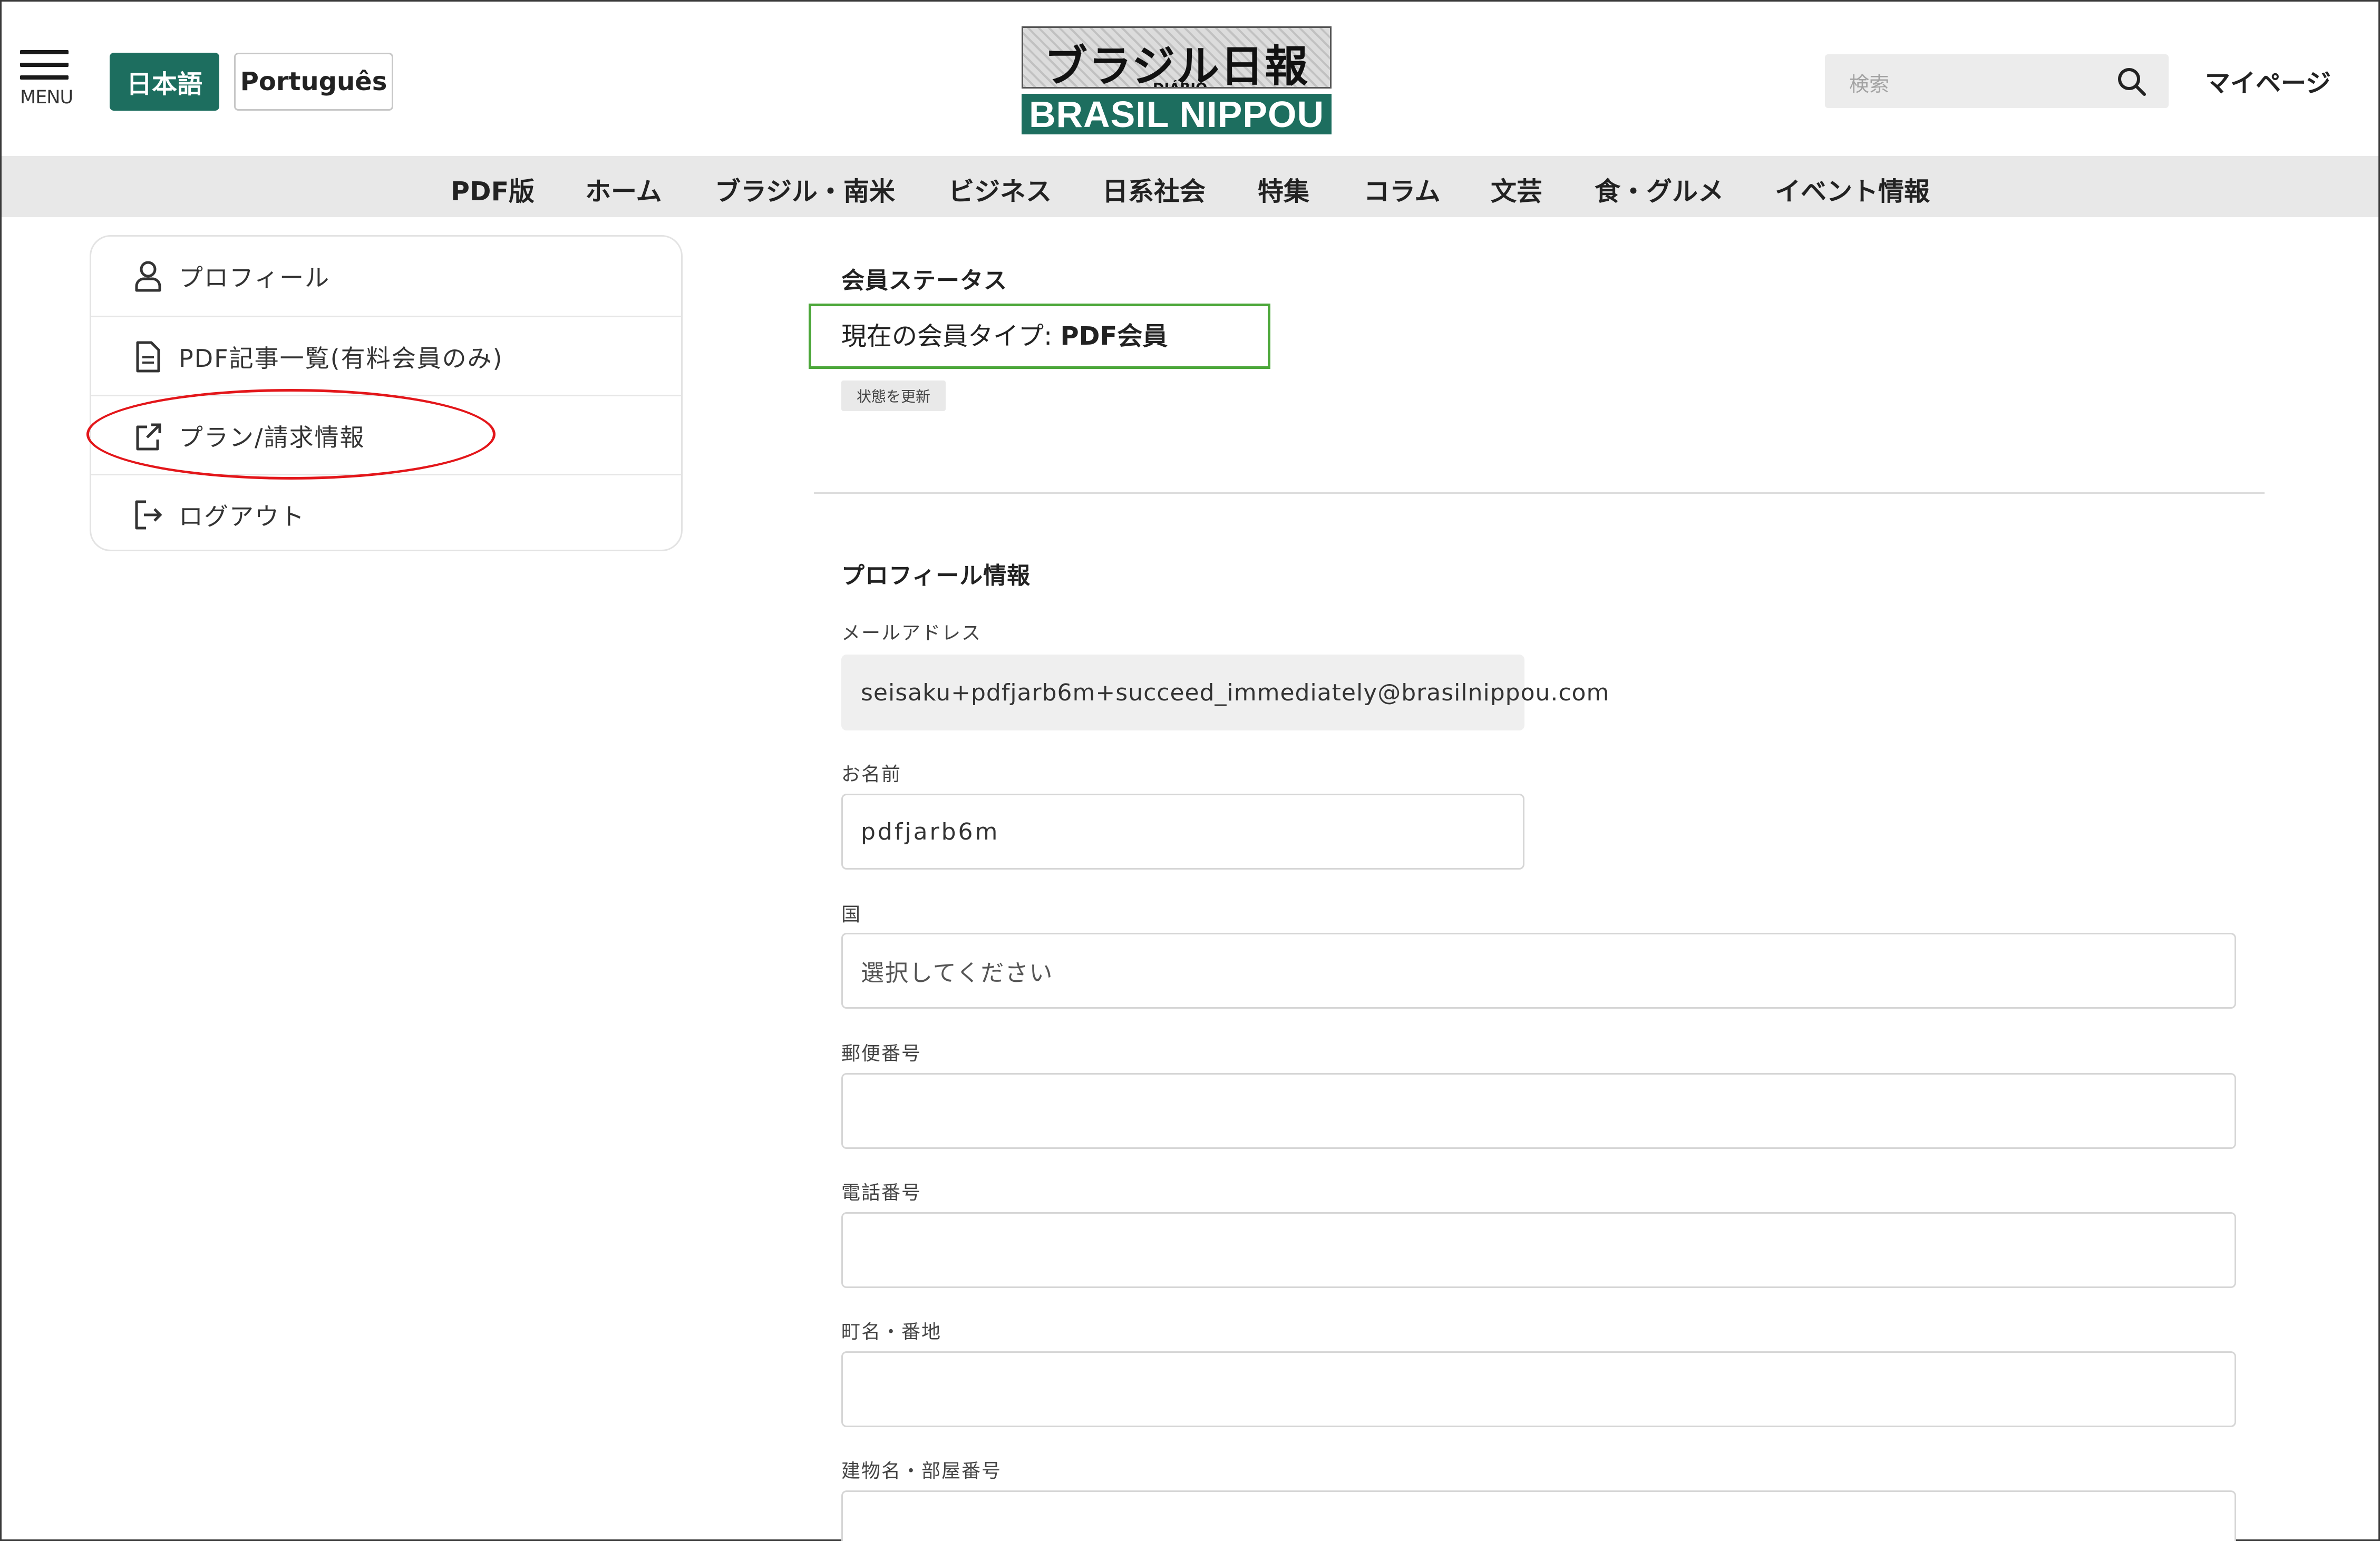 The height and width of the screenshot is (1541, 2380). I want to click on hamburger-icon, so click(45, 52).